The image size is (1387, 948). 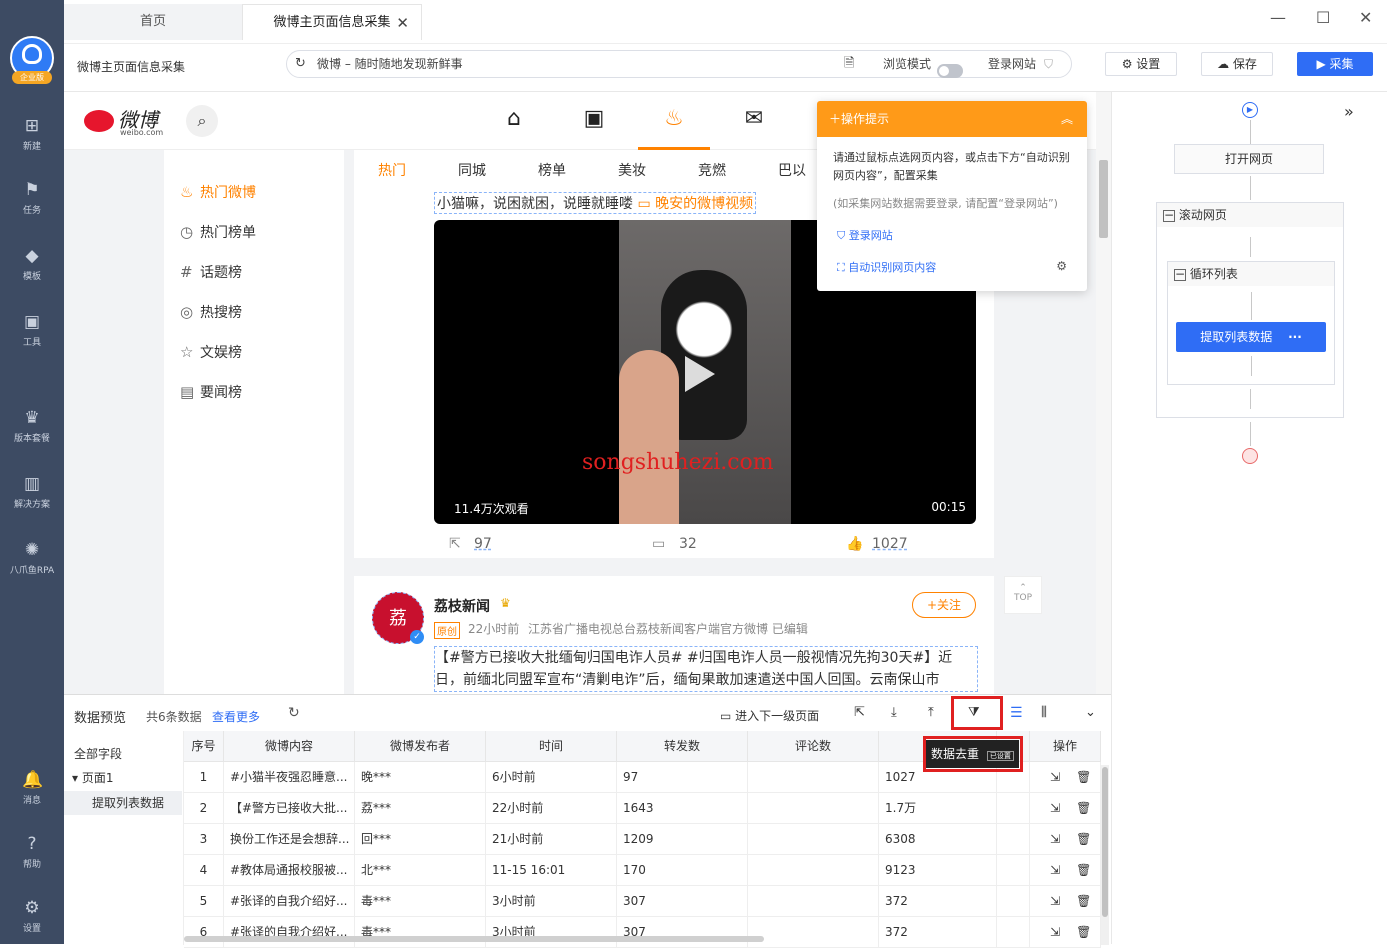 What do you see at coordinates (32, 264) in the screenshot?
I see `sidebar-item-template: ◆ 模板` at bounding box center [32, 264].